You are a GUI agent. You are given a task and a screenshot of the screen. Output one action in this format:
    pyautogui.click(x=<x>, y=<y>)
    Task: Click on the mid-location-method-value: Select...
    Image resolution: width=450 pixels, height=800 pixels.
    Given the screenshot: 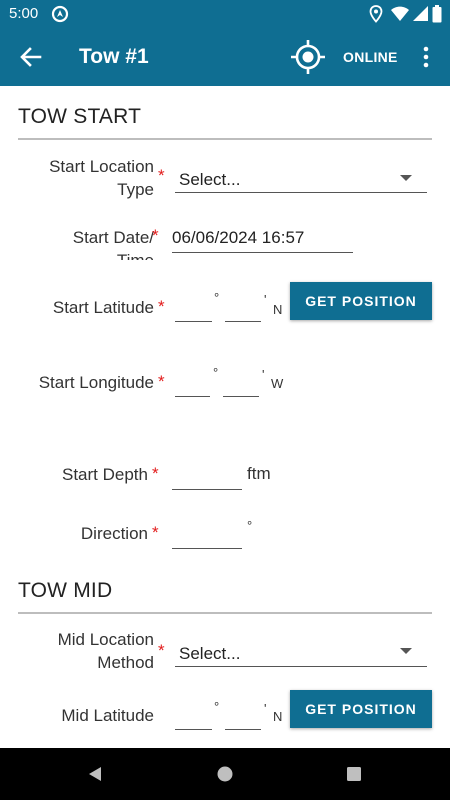 What is the action you would take?
    pyautogui.click(x=210, y=653)
    